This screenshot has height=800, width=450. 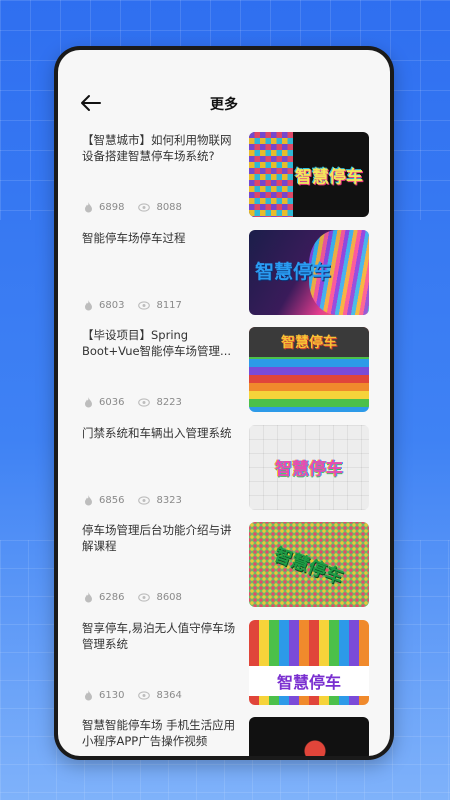 What do you see at coordinates (112, 500) in the screenshot?
I see `likes-count: 6856` at bounding box center [112, 500].